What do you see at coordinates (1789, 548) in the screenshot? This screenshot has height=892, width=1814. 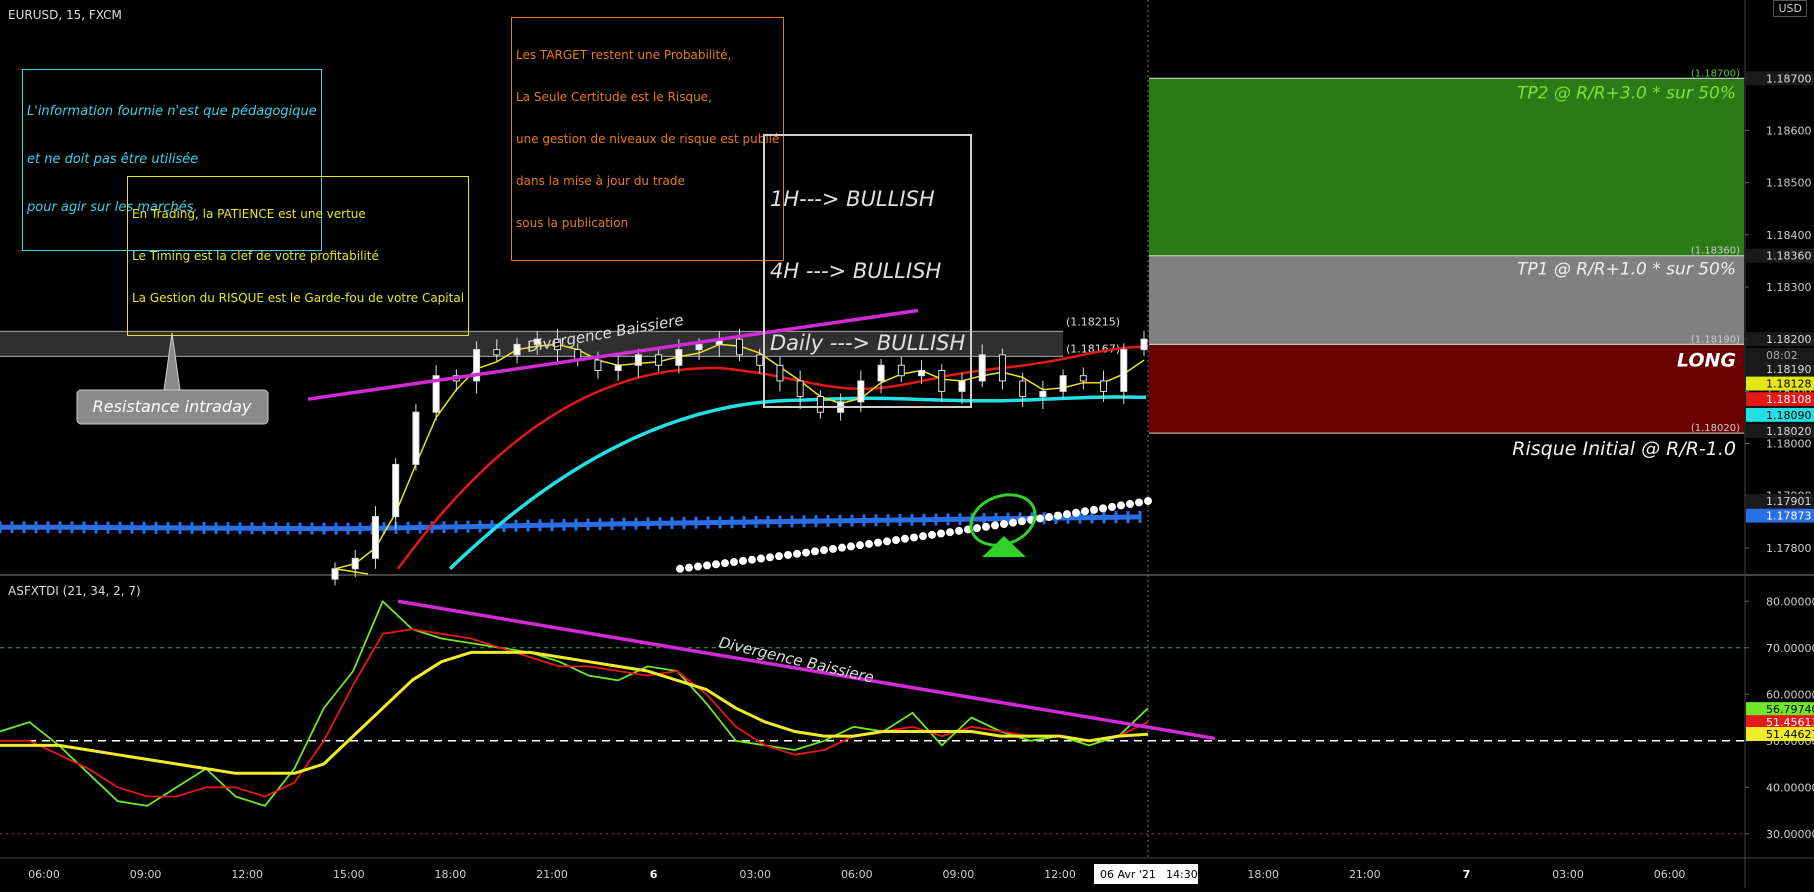 I see `price-tick-label: 1.17800` at bounding box center [1789, 548].